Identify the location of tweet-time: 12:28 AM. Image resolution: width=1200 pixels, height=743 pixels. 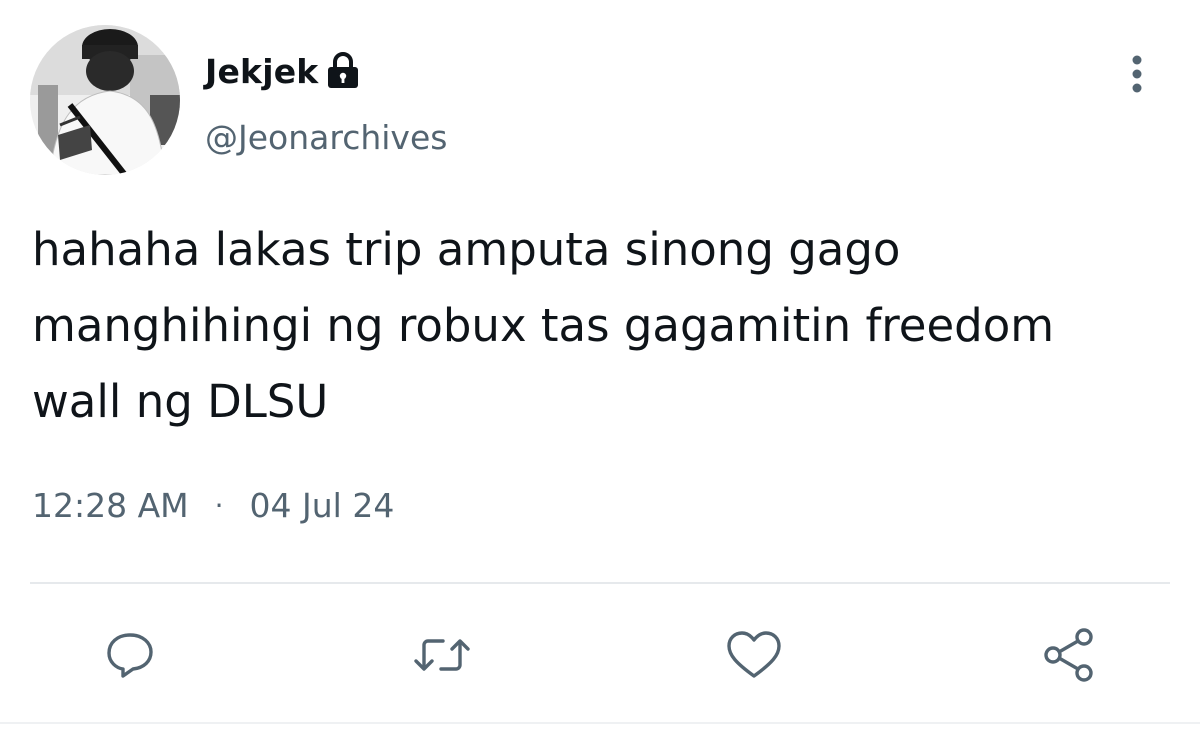
(110, 505).